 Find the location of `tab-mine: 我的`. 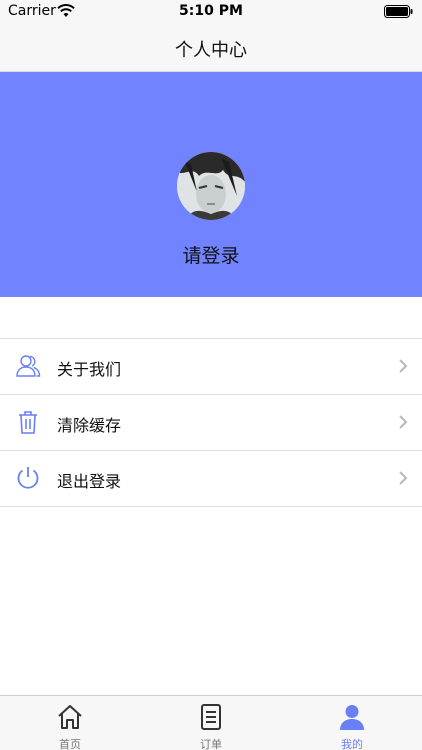

tab-mine: 我的 is located at coordinates (352, 723).